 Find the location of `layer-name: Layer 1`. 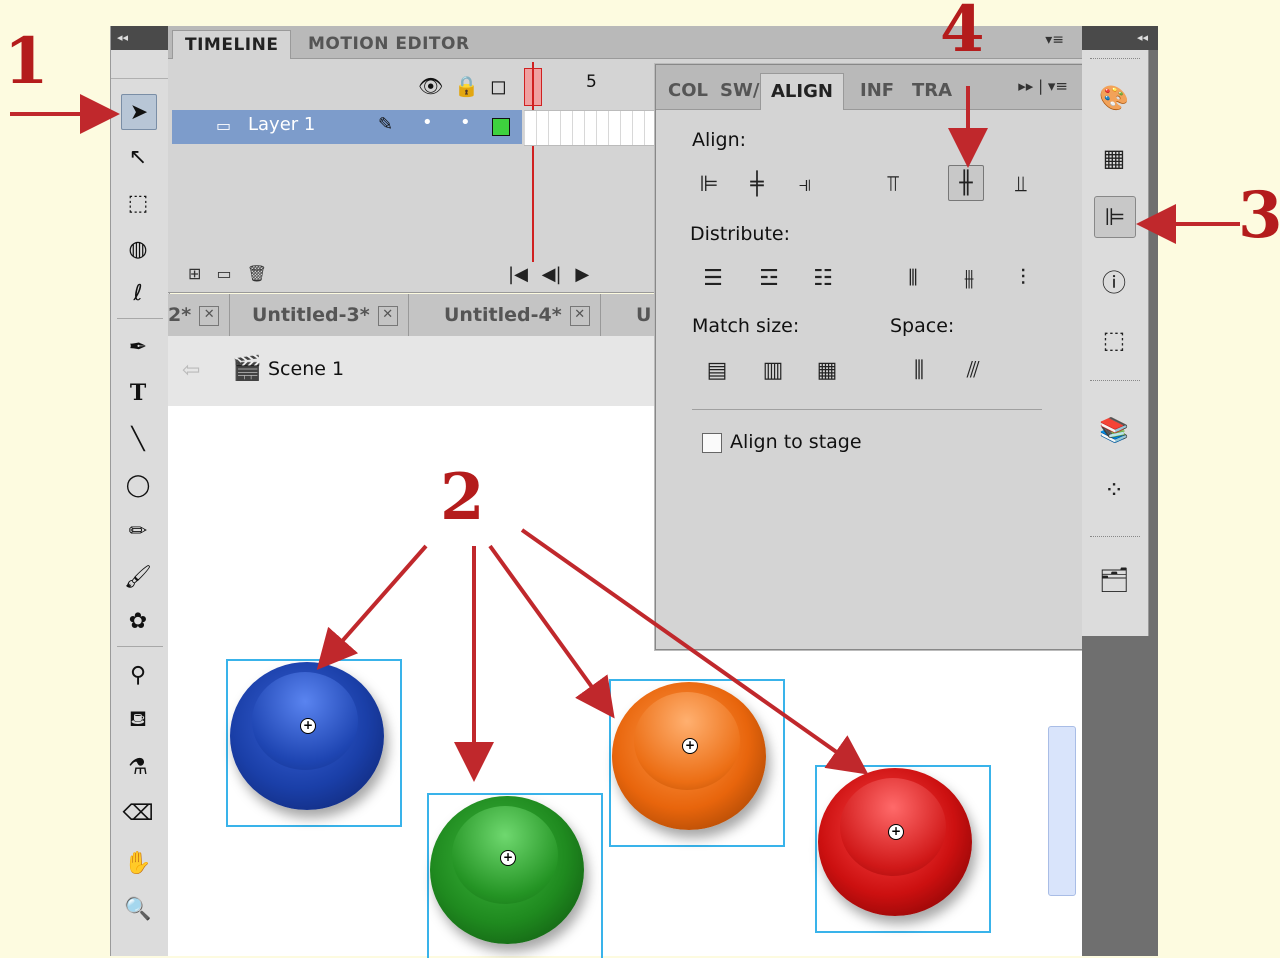

layer-name: Layer 1 is located at coordinates (281, 124).